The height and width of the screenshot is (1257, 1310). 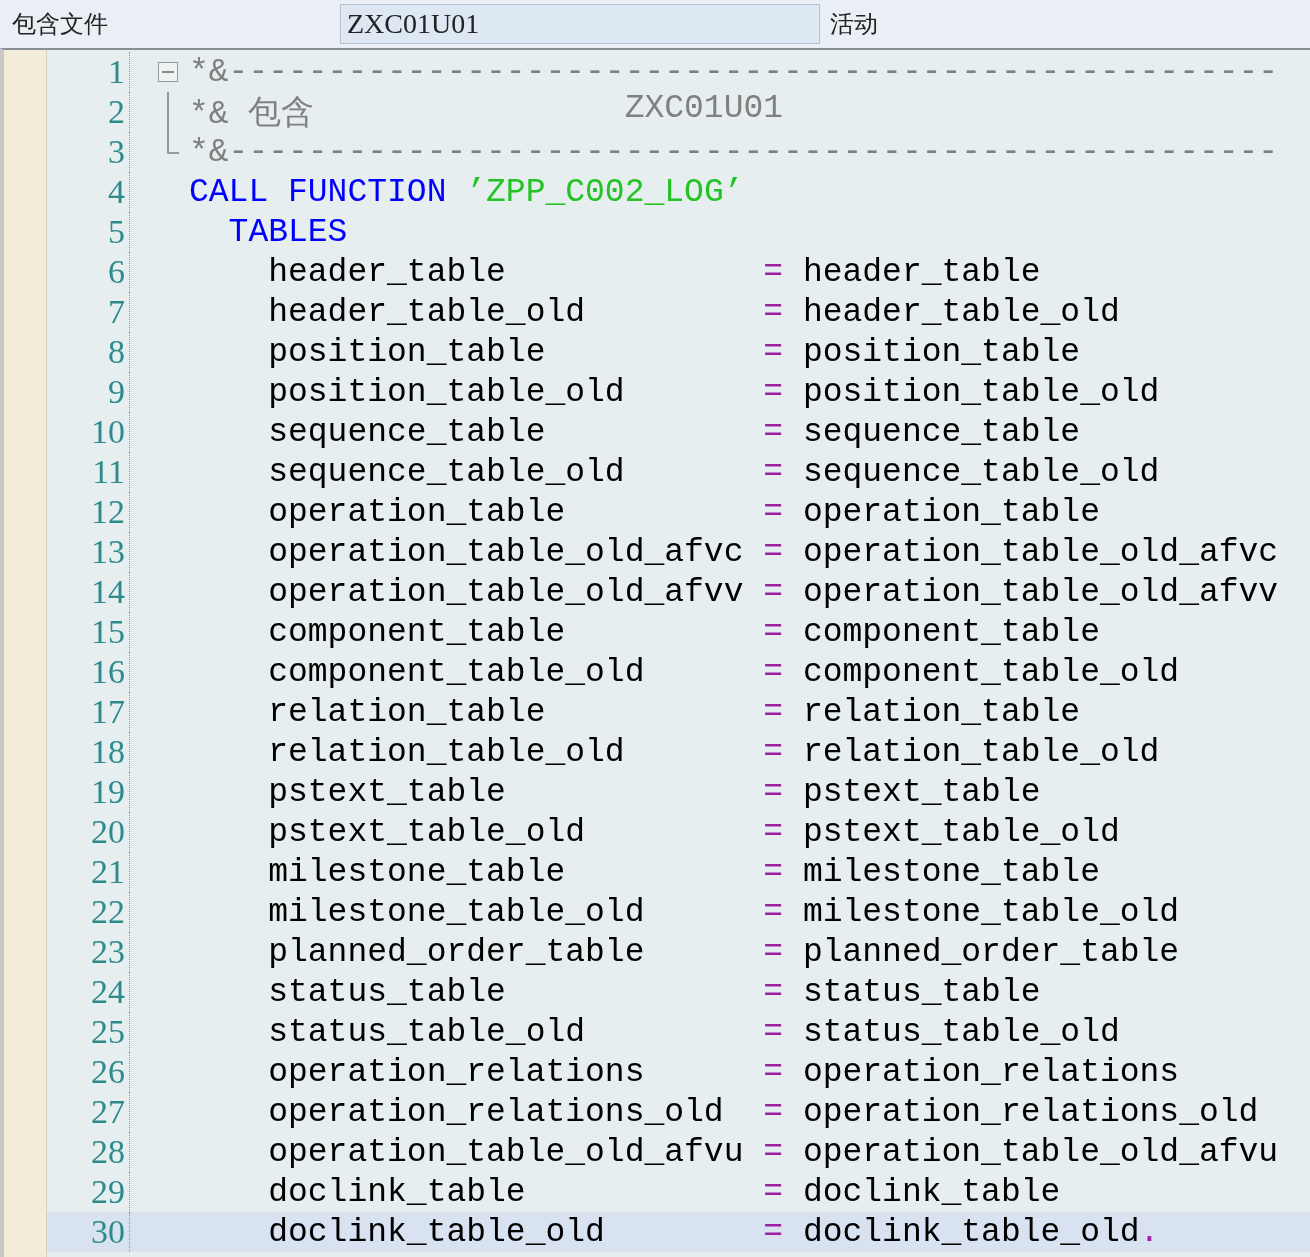 I want to click on parameter-name: pstext_table_old, so click(x=427, y=832).